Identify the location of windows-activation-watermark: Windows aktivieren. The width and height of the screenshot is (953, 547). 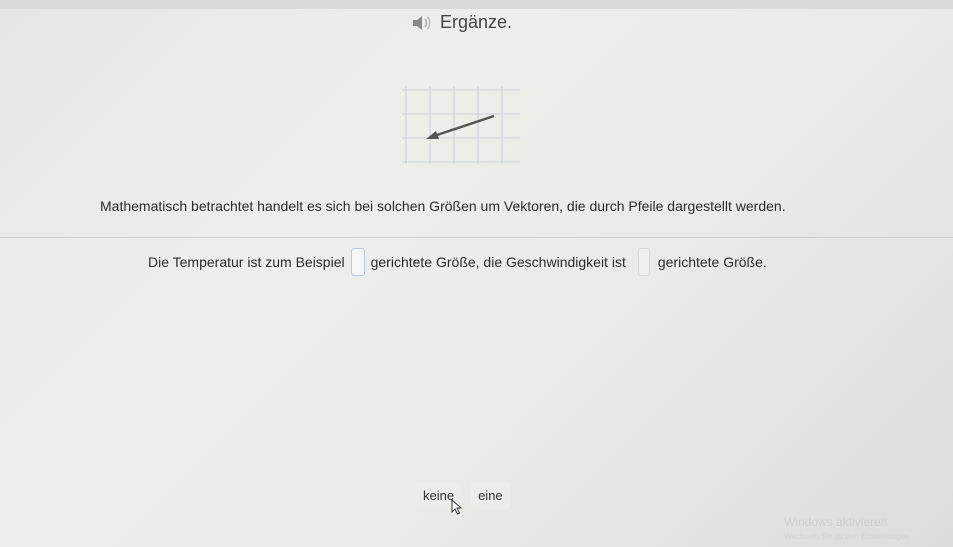
(836, 522).